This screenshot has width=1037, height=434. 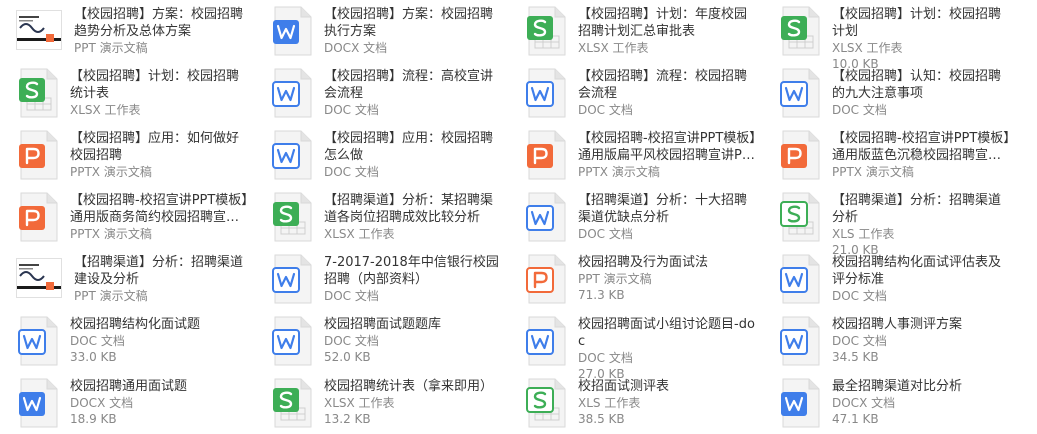 I want to click on file-item: 校园招聘人事测评方案 DOC 文档 34.5 KB, so click(x=887, y=341).